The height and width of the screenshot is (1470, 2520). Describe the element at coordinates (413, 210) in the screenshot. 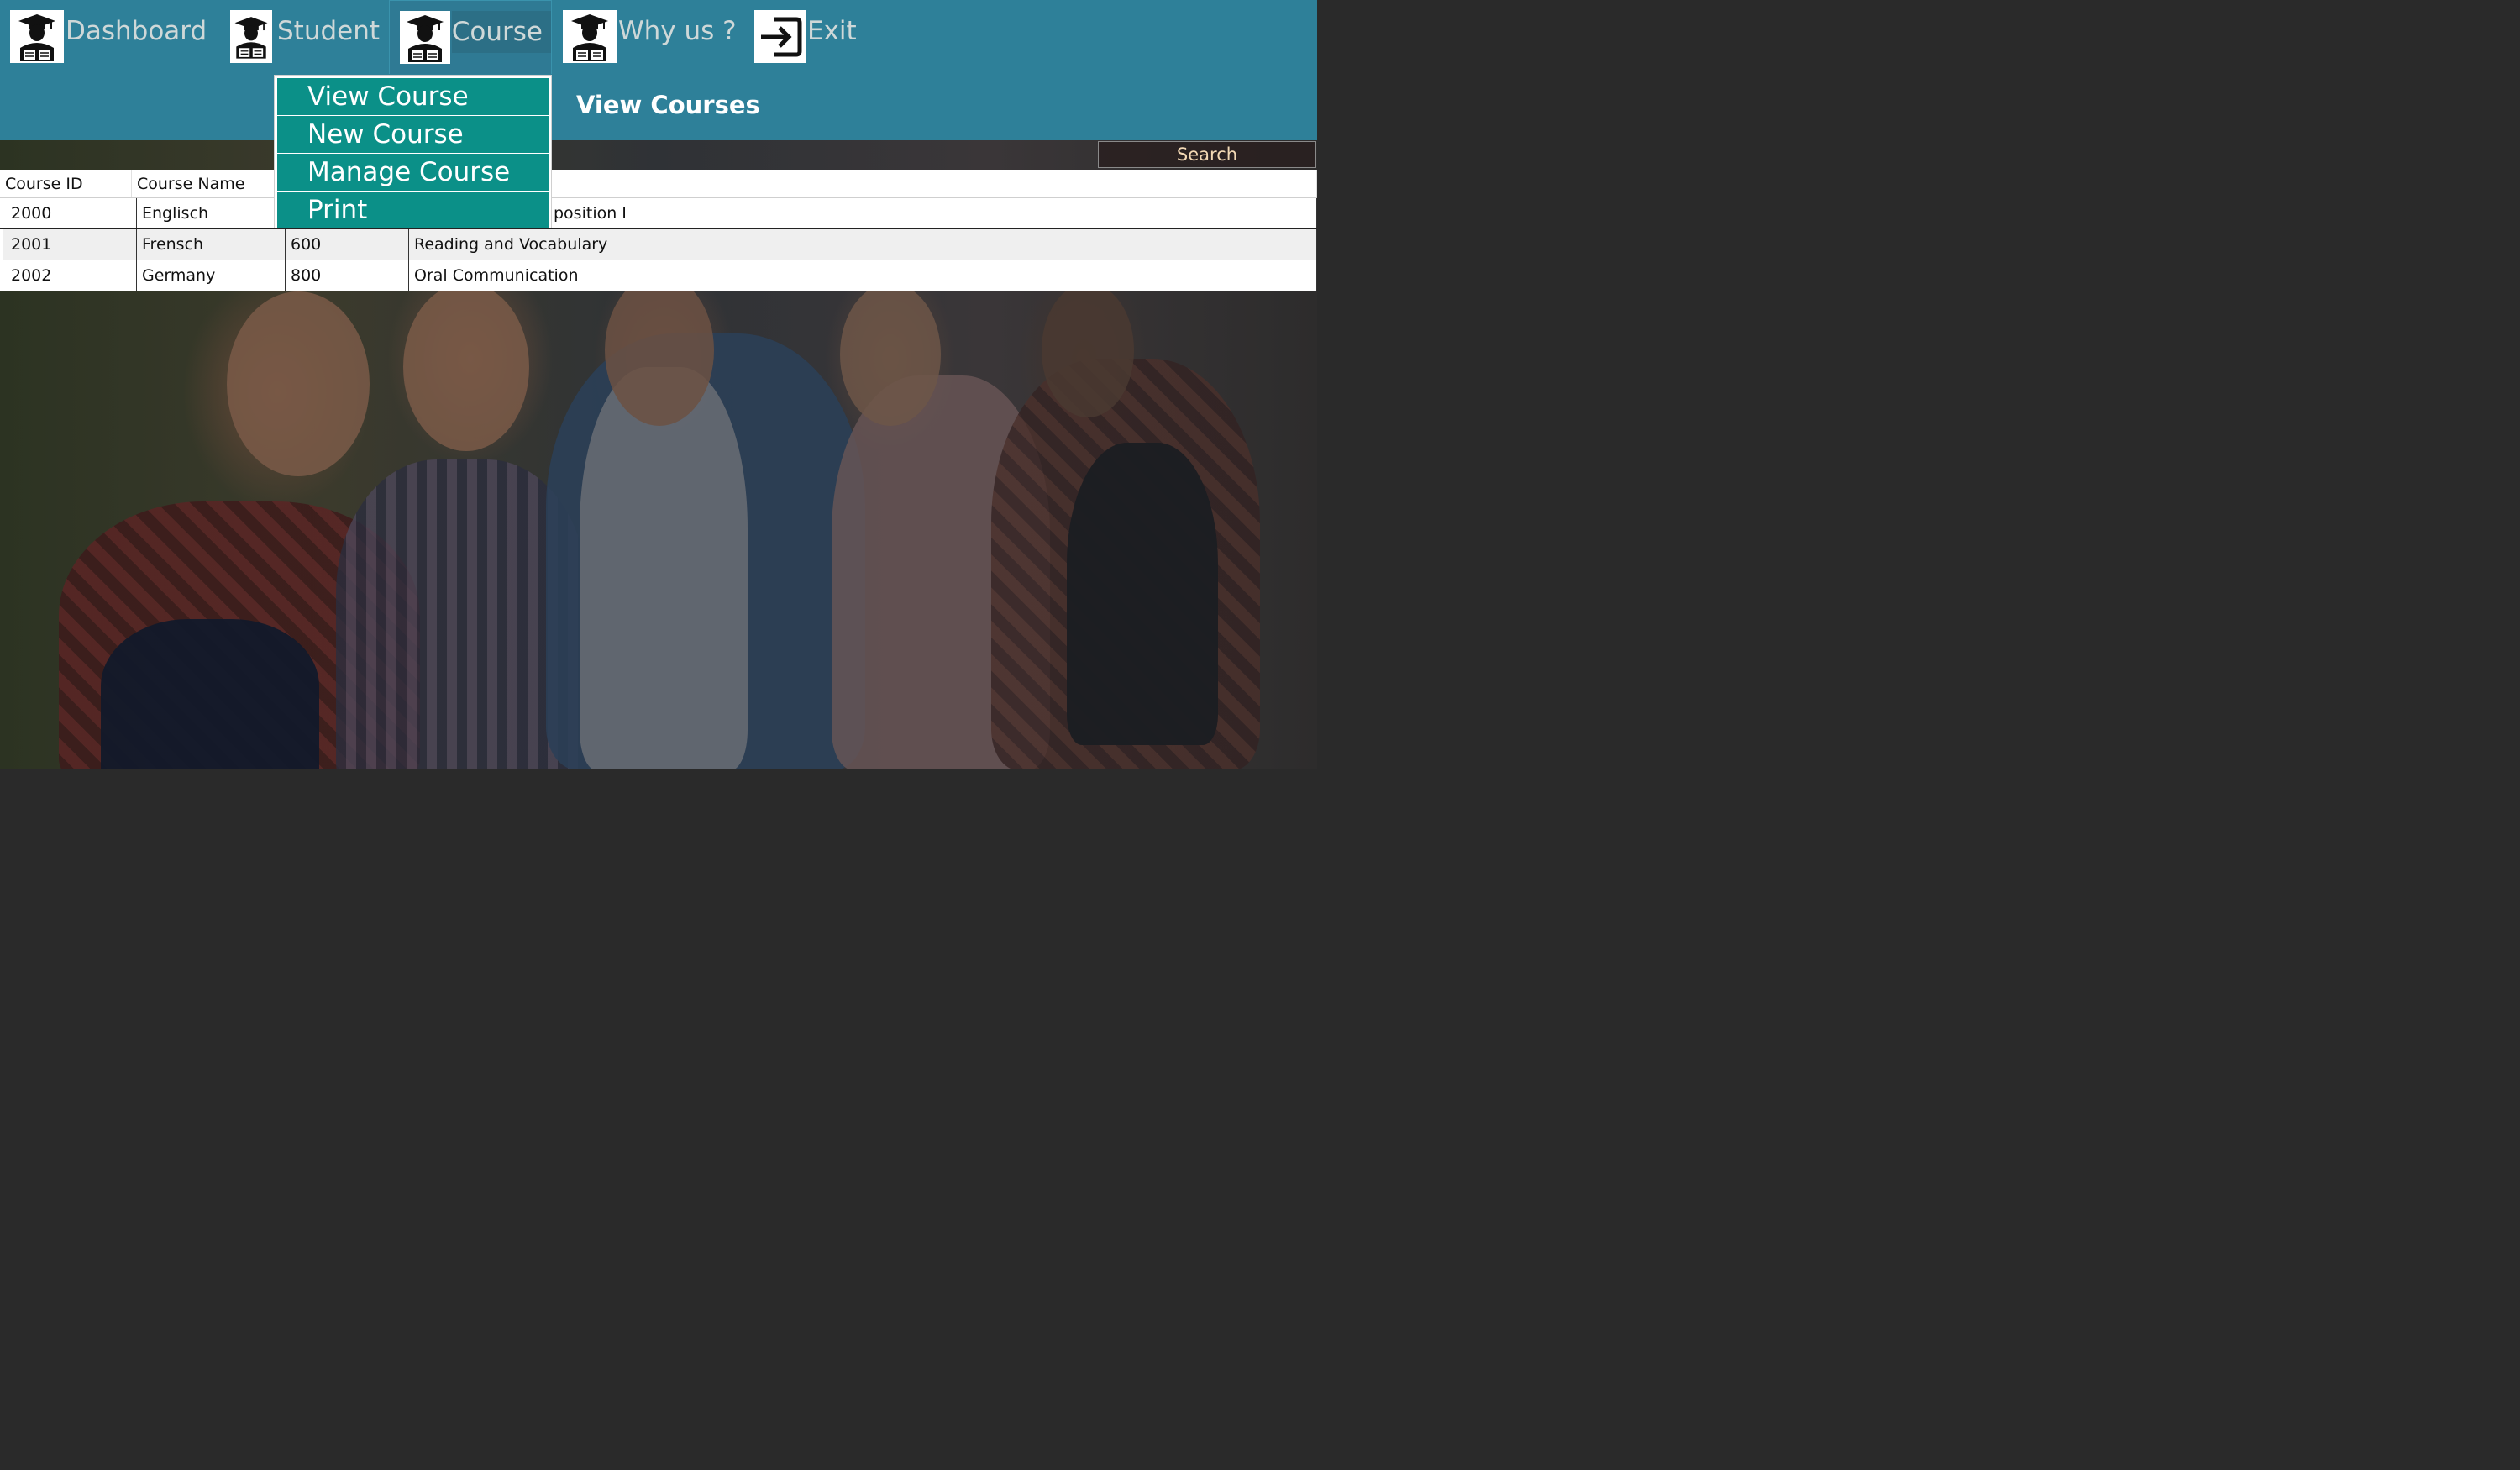

I see `menu-item-print: Print` at that location.